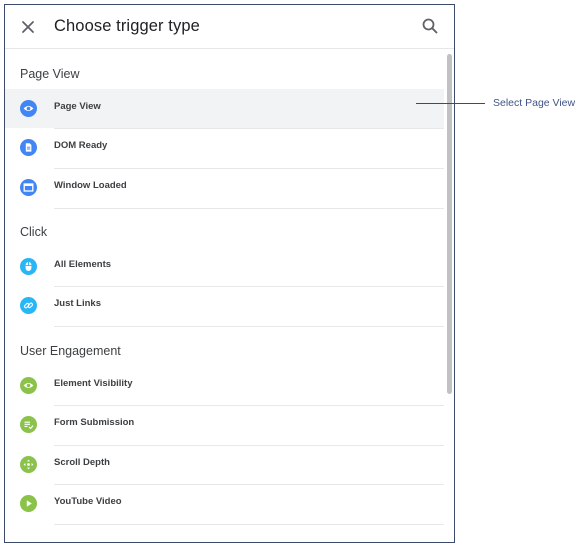 The image size is (581, 549). I want to click on trigger-item-label: Just Links, so click(77, 303).